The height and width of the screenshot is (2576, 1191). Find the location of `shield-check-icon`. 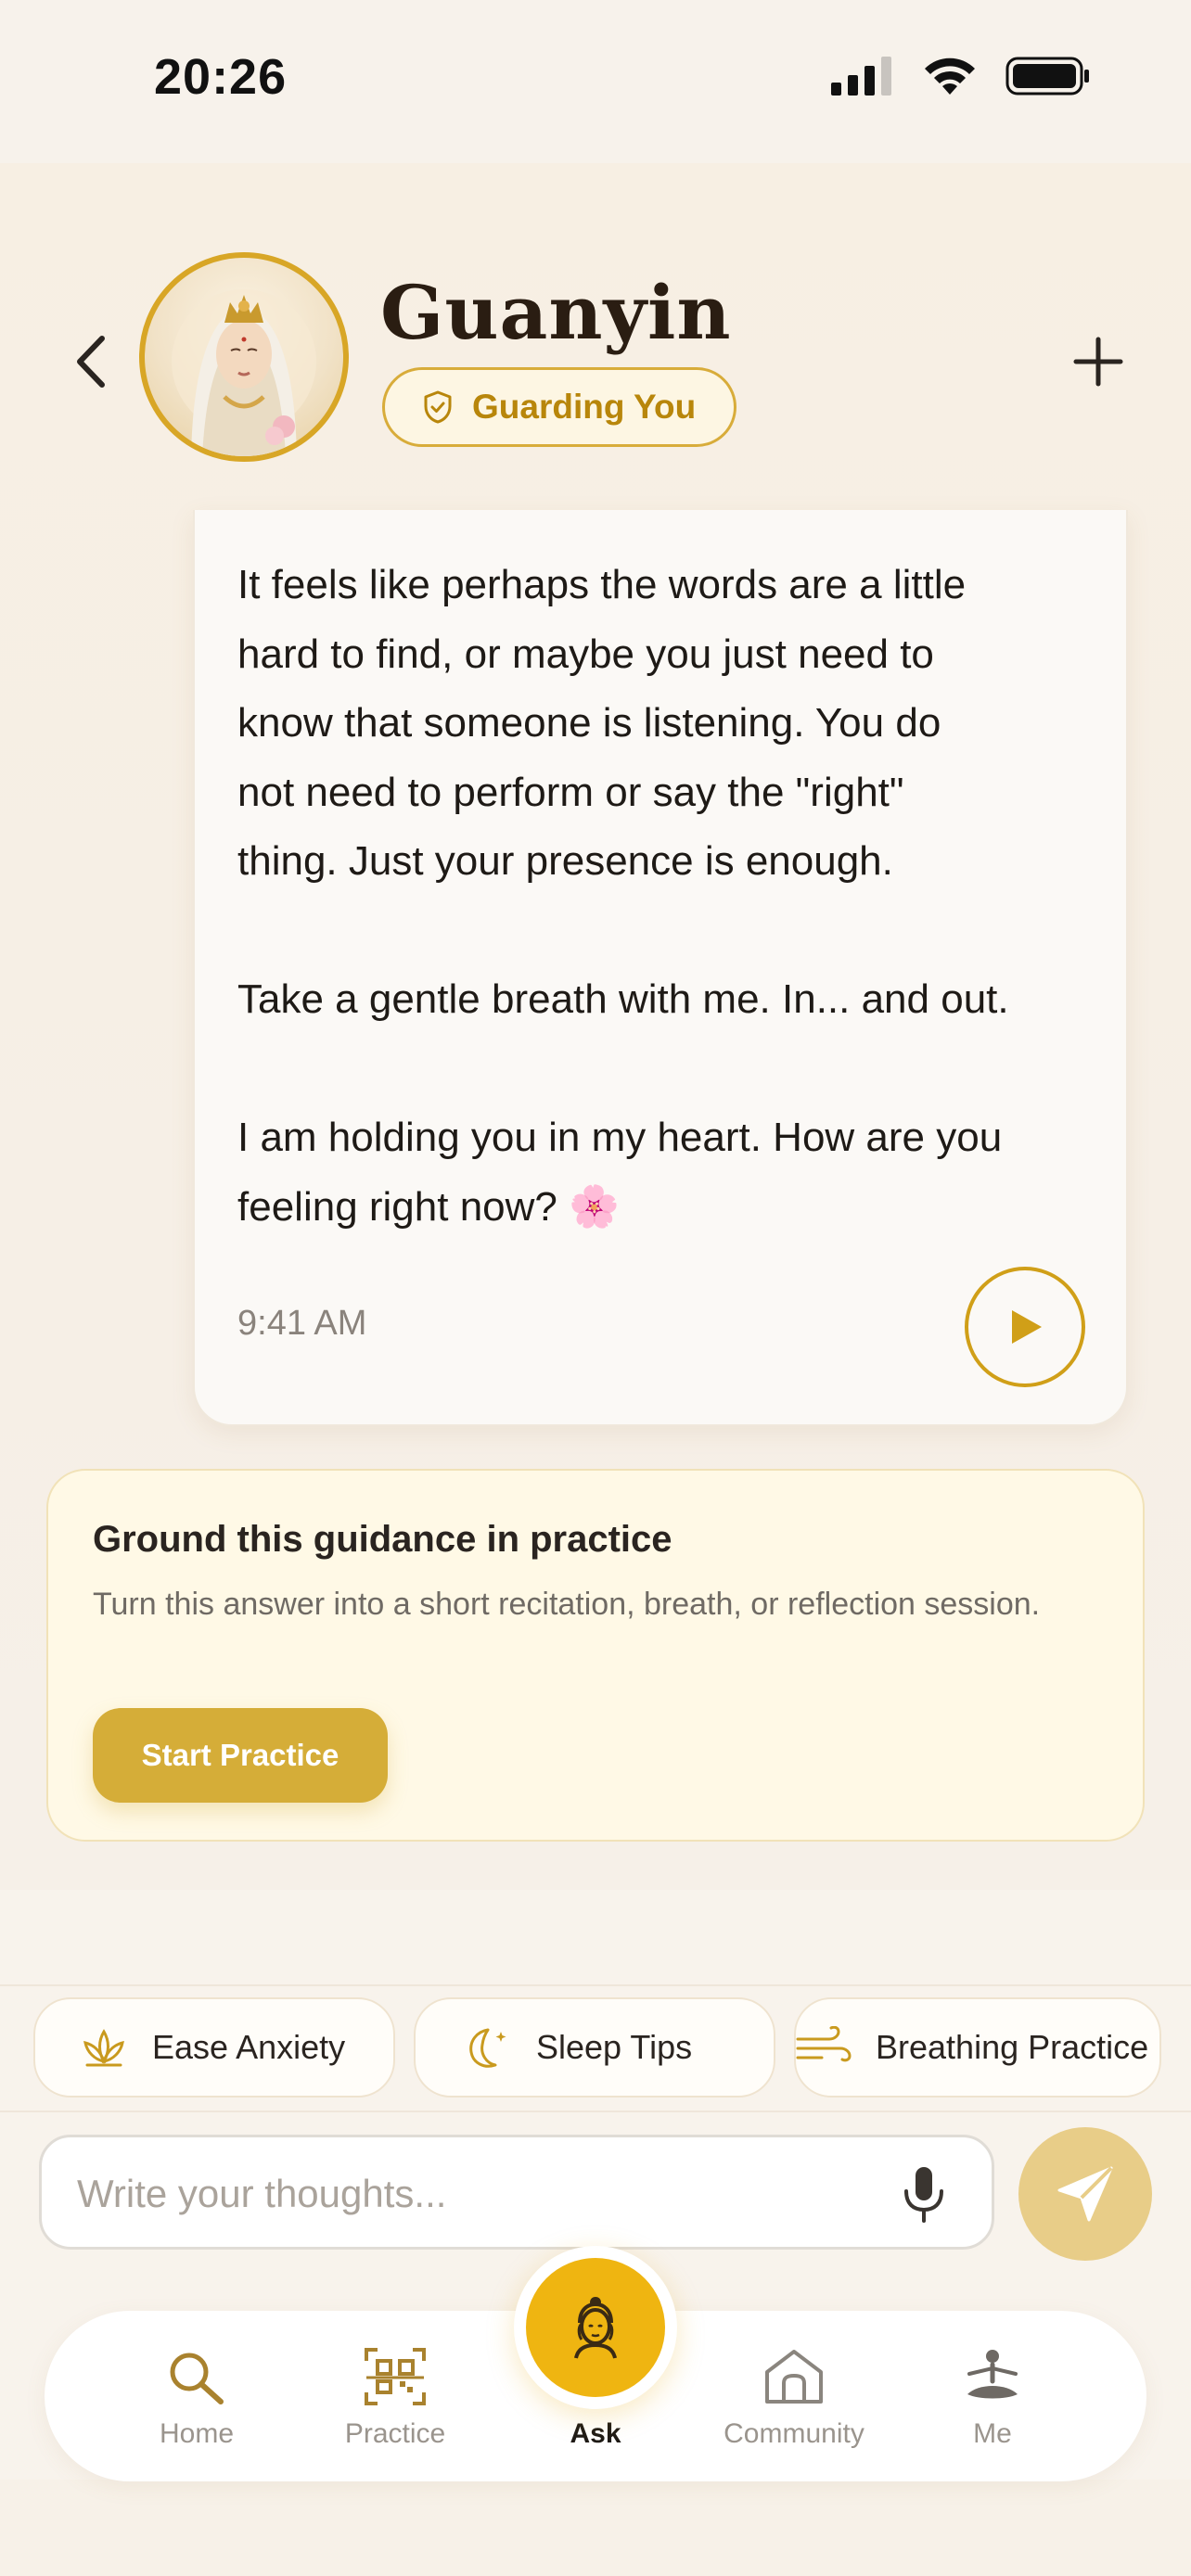

shield-check-icon is located at coordinates (438, 407).